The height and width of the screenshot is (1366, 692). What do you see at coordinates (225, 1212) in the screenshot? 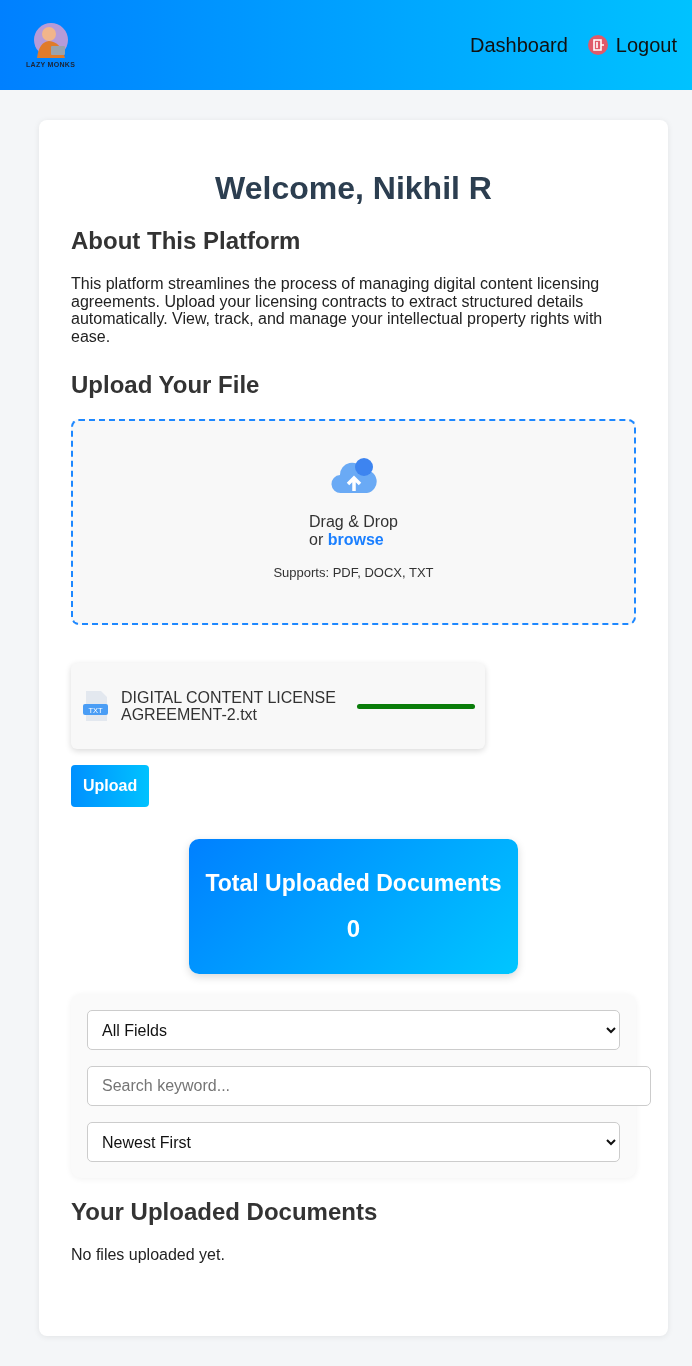
I see `section-heading: Your Uploaded Documents` at bounding box center [225, 1212].